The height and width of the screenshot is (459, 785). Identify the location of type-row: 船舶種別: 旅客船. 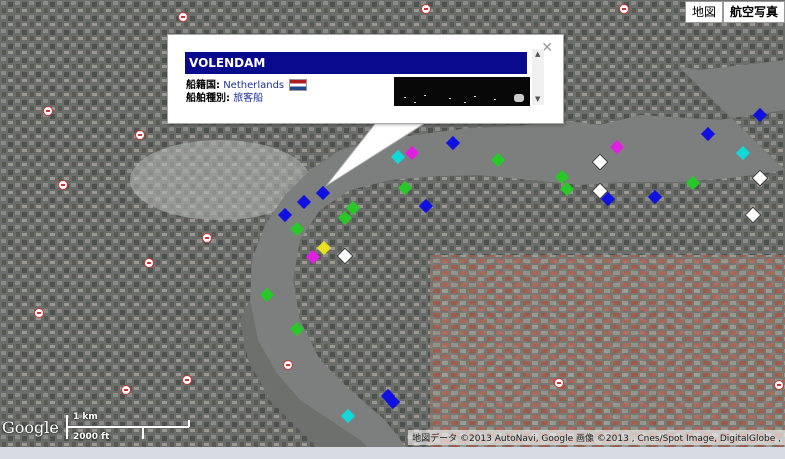
(224, 99).